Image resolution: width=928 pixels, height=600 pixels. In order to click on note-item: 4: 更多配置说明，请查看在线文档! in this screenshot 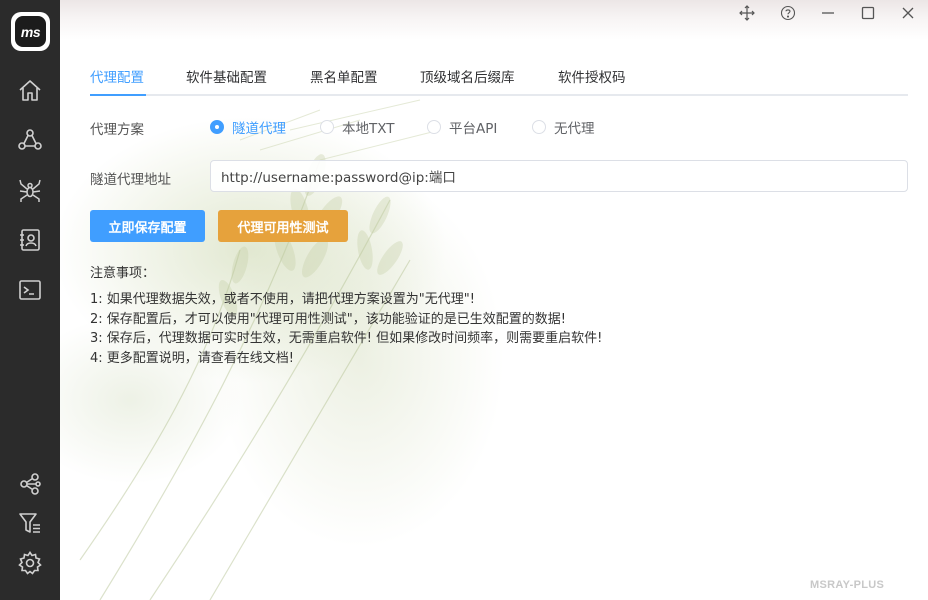, I will do `click(192, 358)`.